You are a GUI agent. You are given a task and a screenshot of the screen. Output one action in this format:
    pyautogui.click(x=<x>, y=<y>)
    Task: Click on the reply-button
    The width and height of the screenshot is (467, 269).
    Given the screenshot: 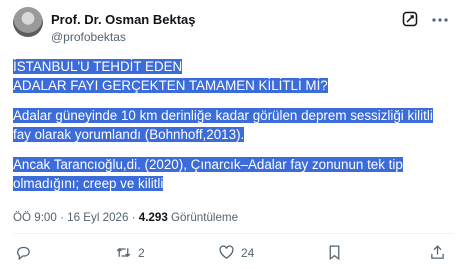 What is the action you would take?
    pyautogui.click(x=23, y=252)
    